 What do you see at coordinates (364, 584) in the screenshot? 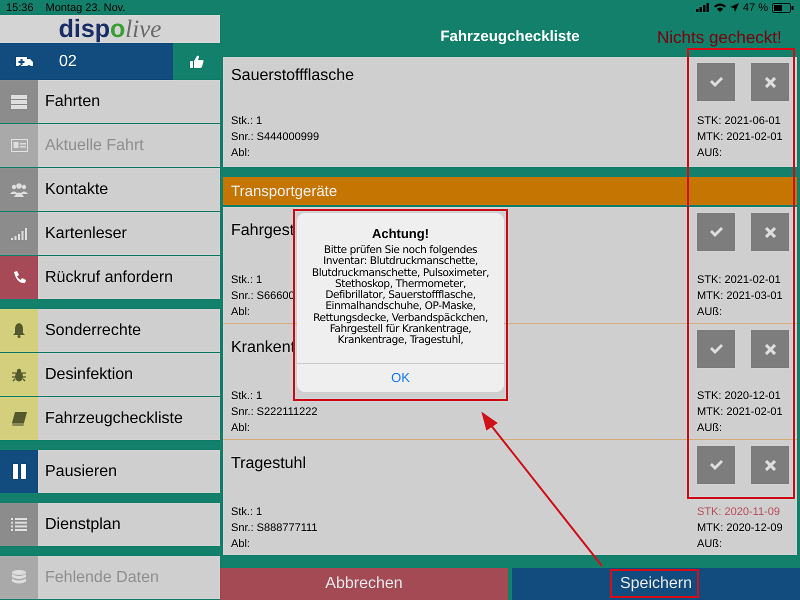
I see `cancel-button: Abbrechen` at bounding box center [364, 584].